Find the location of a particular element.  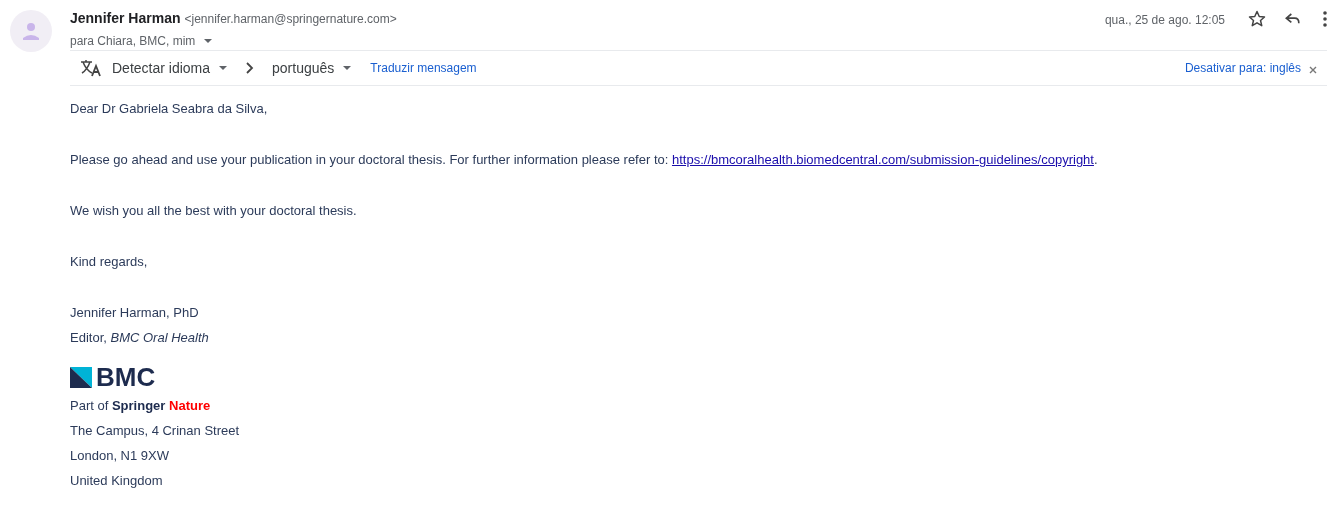

translate-link: Traduzir mensagem is located at coordinates (423, 68).